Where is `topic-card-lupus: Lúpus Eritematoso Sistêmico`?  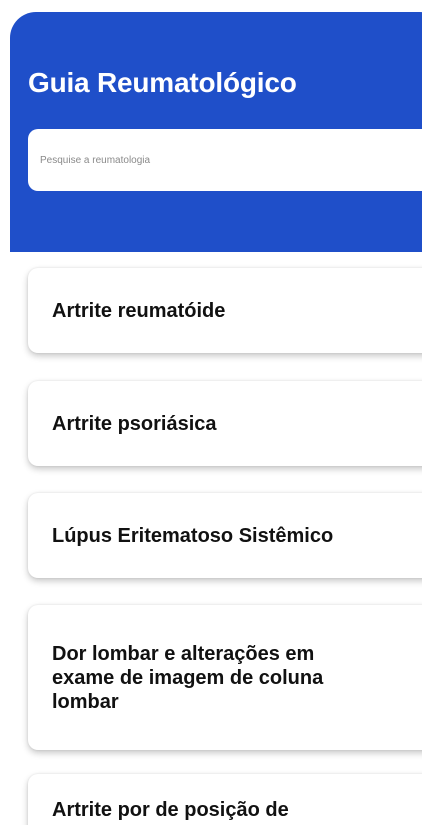
topic-card-lupus: Lúpus Eritematoso Sistêmico is located at coordinates (225, 535).